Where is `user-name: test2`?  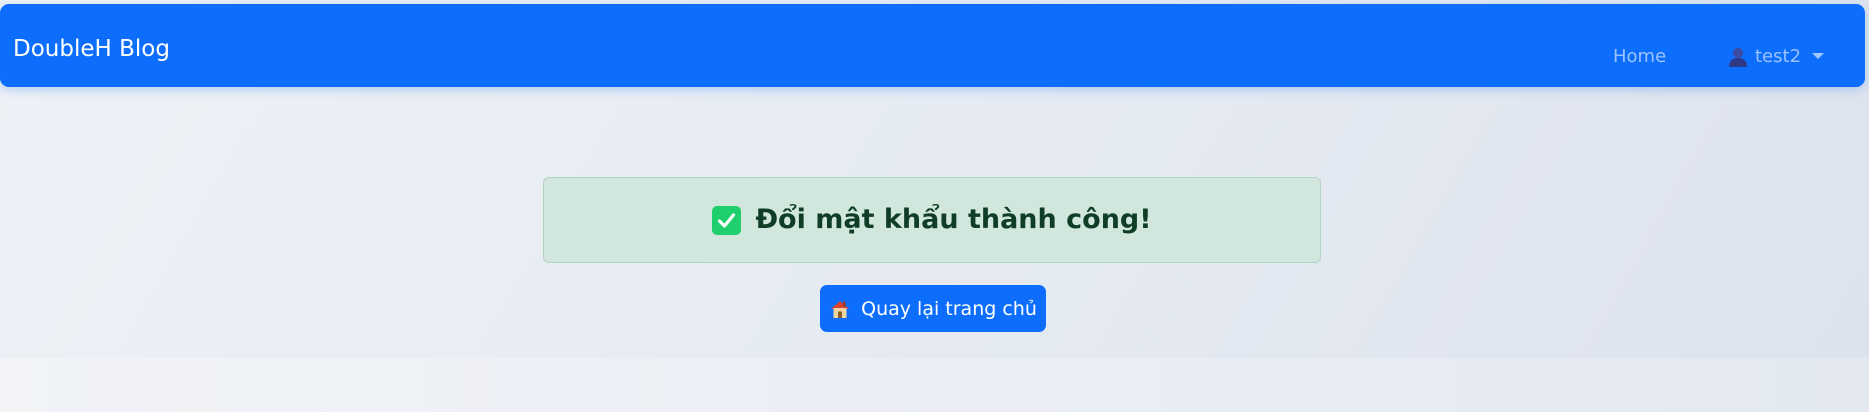
user-name: test2 is located at coordinates (1778, 56).